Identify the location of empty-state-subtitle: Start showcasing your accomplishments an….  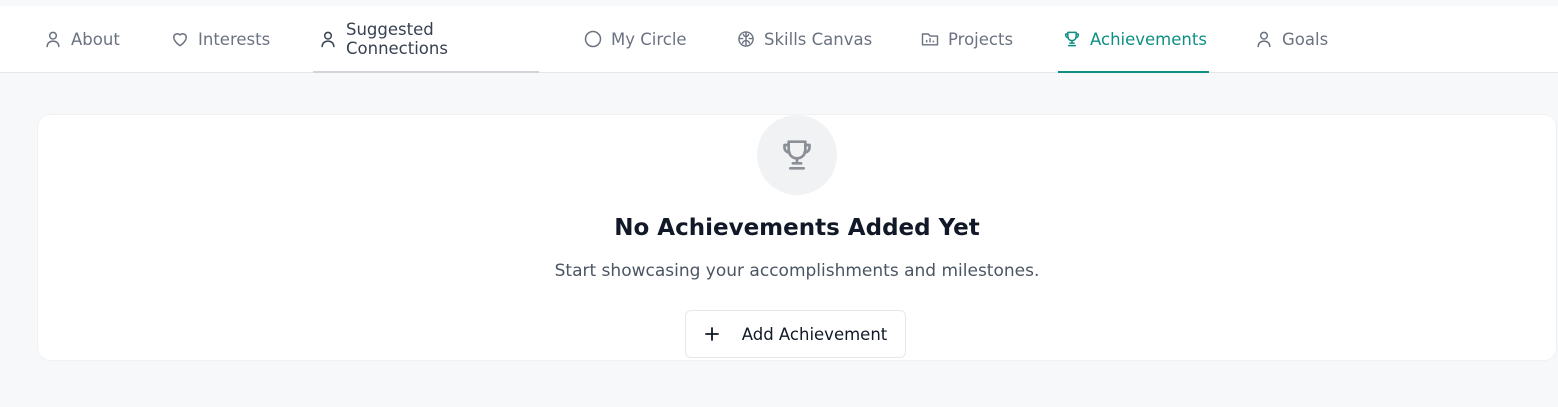
(797, 271).